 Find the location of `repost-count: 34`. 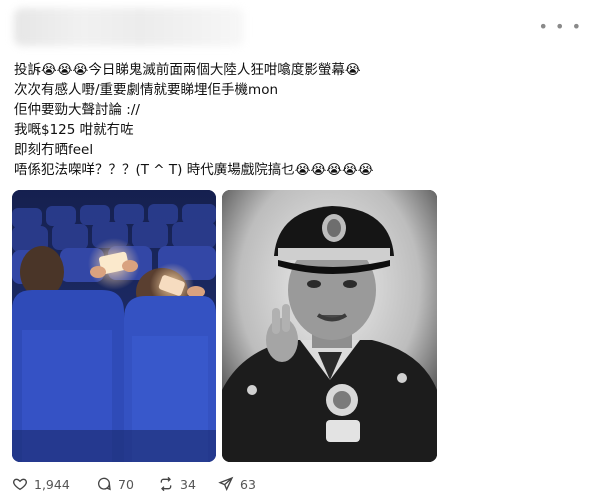

repost-count: 34 is located at coordinates (188, 484).